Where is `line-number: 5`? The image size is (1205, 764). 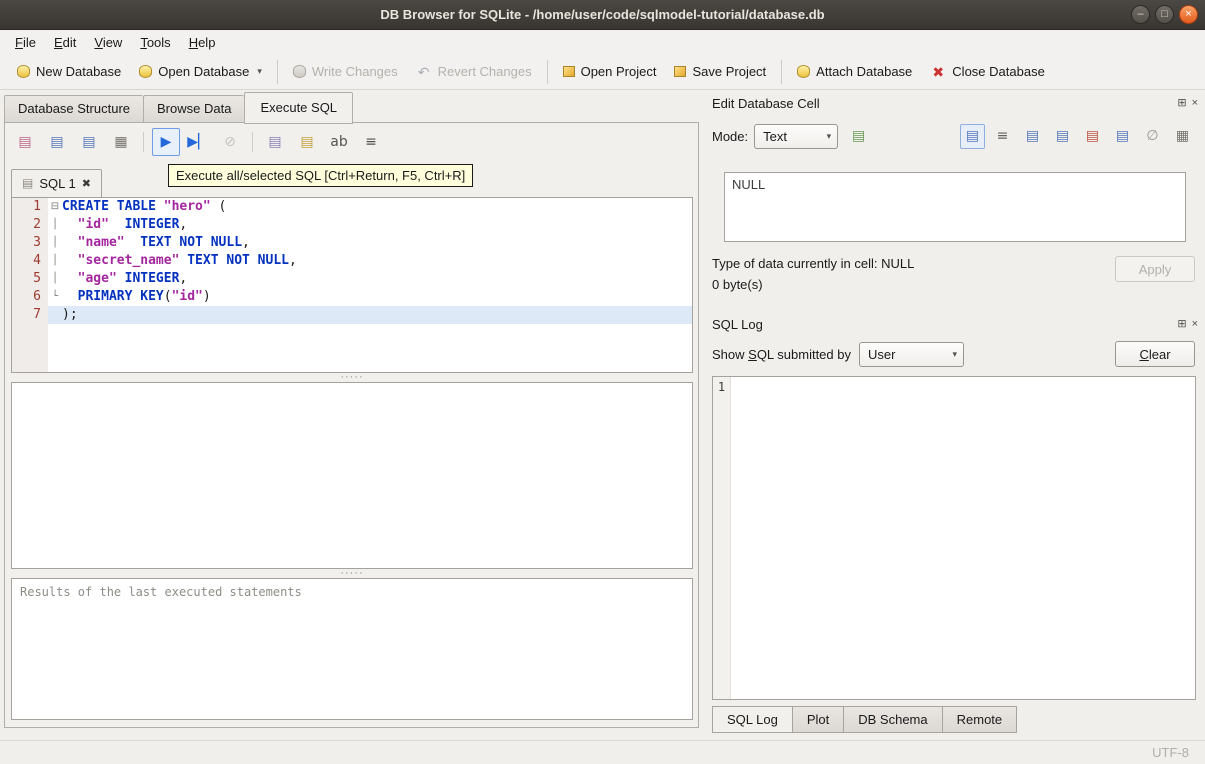 line-number: 5 is located at coordinates (37, 278).